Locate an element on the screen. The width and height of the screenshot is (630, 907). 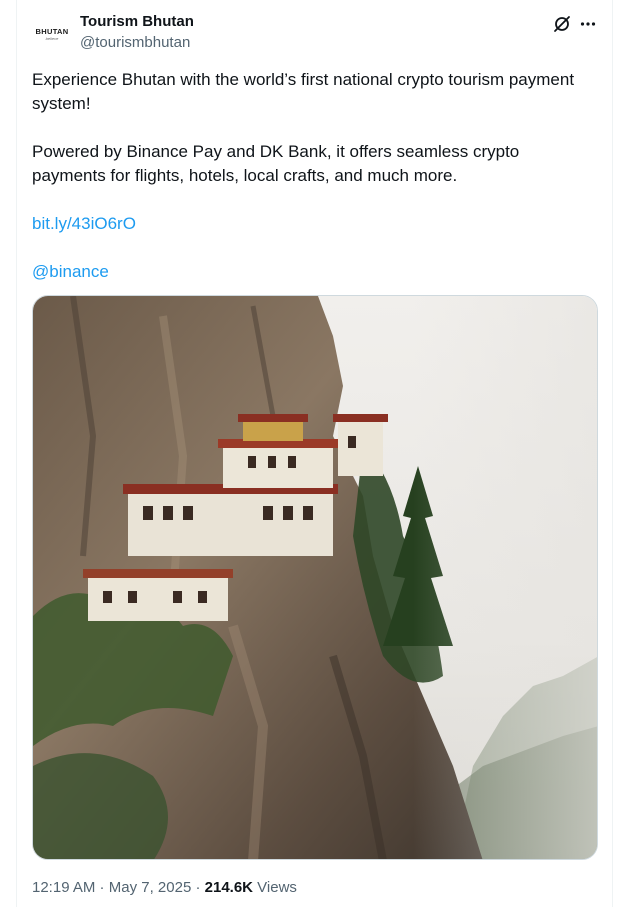
tweet-date: May 7, 2025 is located at coordinates (150, 887).